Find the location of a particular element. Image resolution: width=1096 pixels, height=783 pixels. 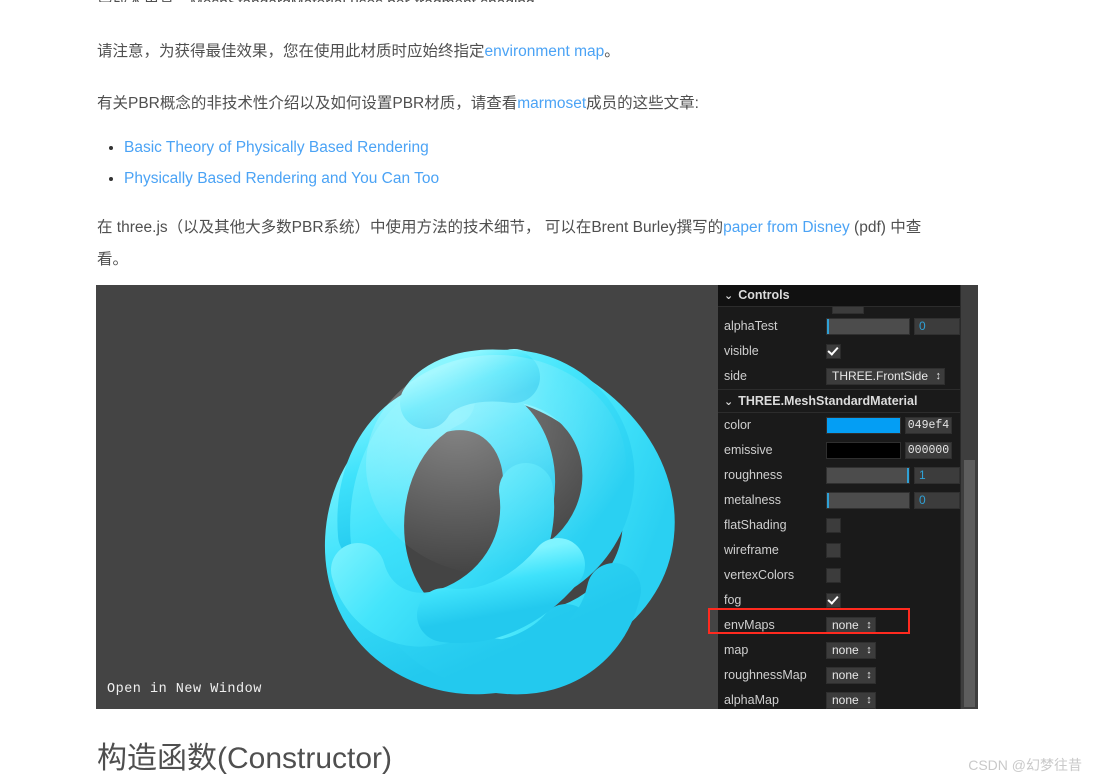

note-text-before: 请注意，为获得最佳效果，您在使用此材质时应始终指定 is located at coordinates (291, 51).